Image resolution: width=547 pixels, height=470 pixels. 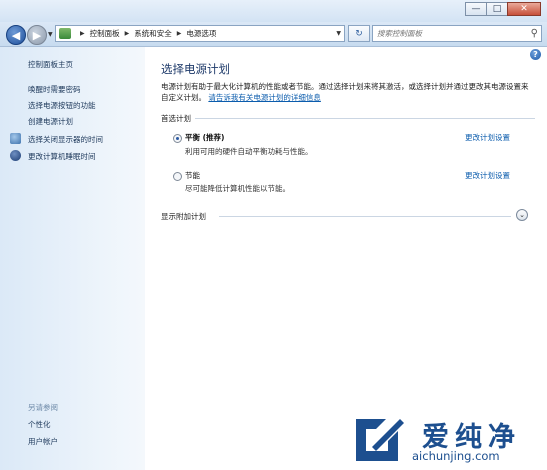 What do you see at coordinates (195, 69) in the screenshot?
I see `page-title: 选择电源计划` at bounding box center [195, 69].